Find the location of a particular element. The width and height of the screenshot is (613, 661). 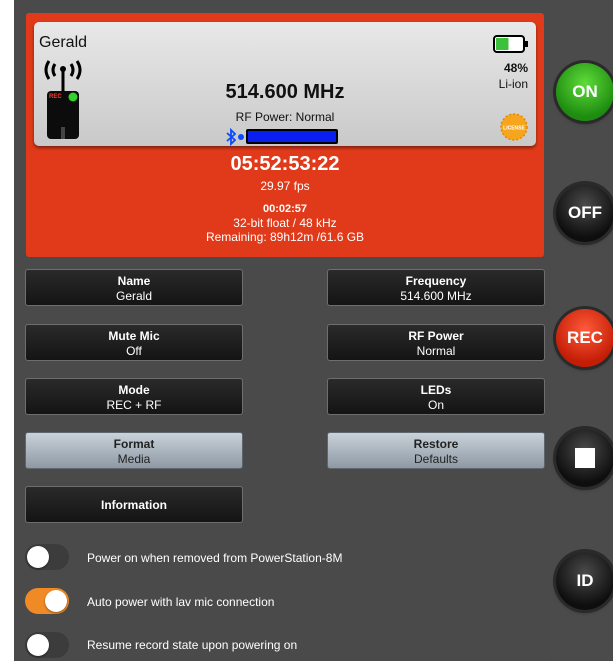

record-duration: 00:02:57 is located at coordinates (285, 209).